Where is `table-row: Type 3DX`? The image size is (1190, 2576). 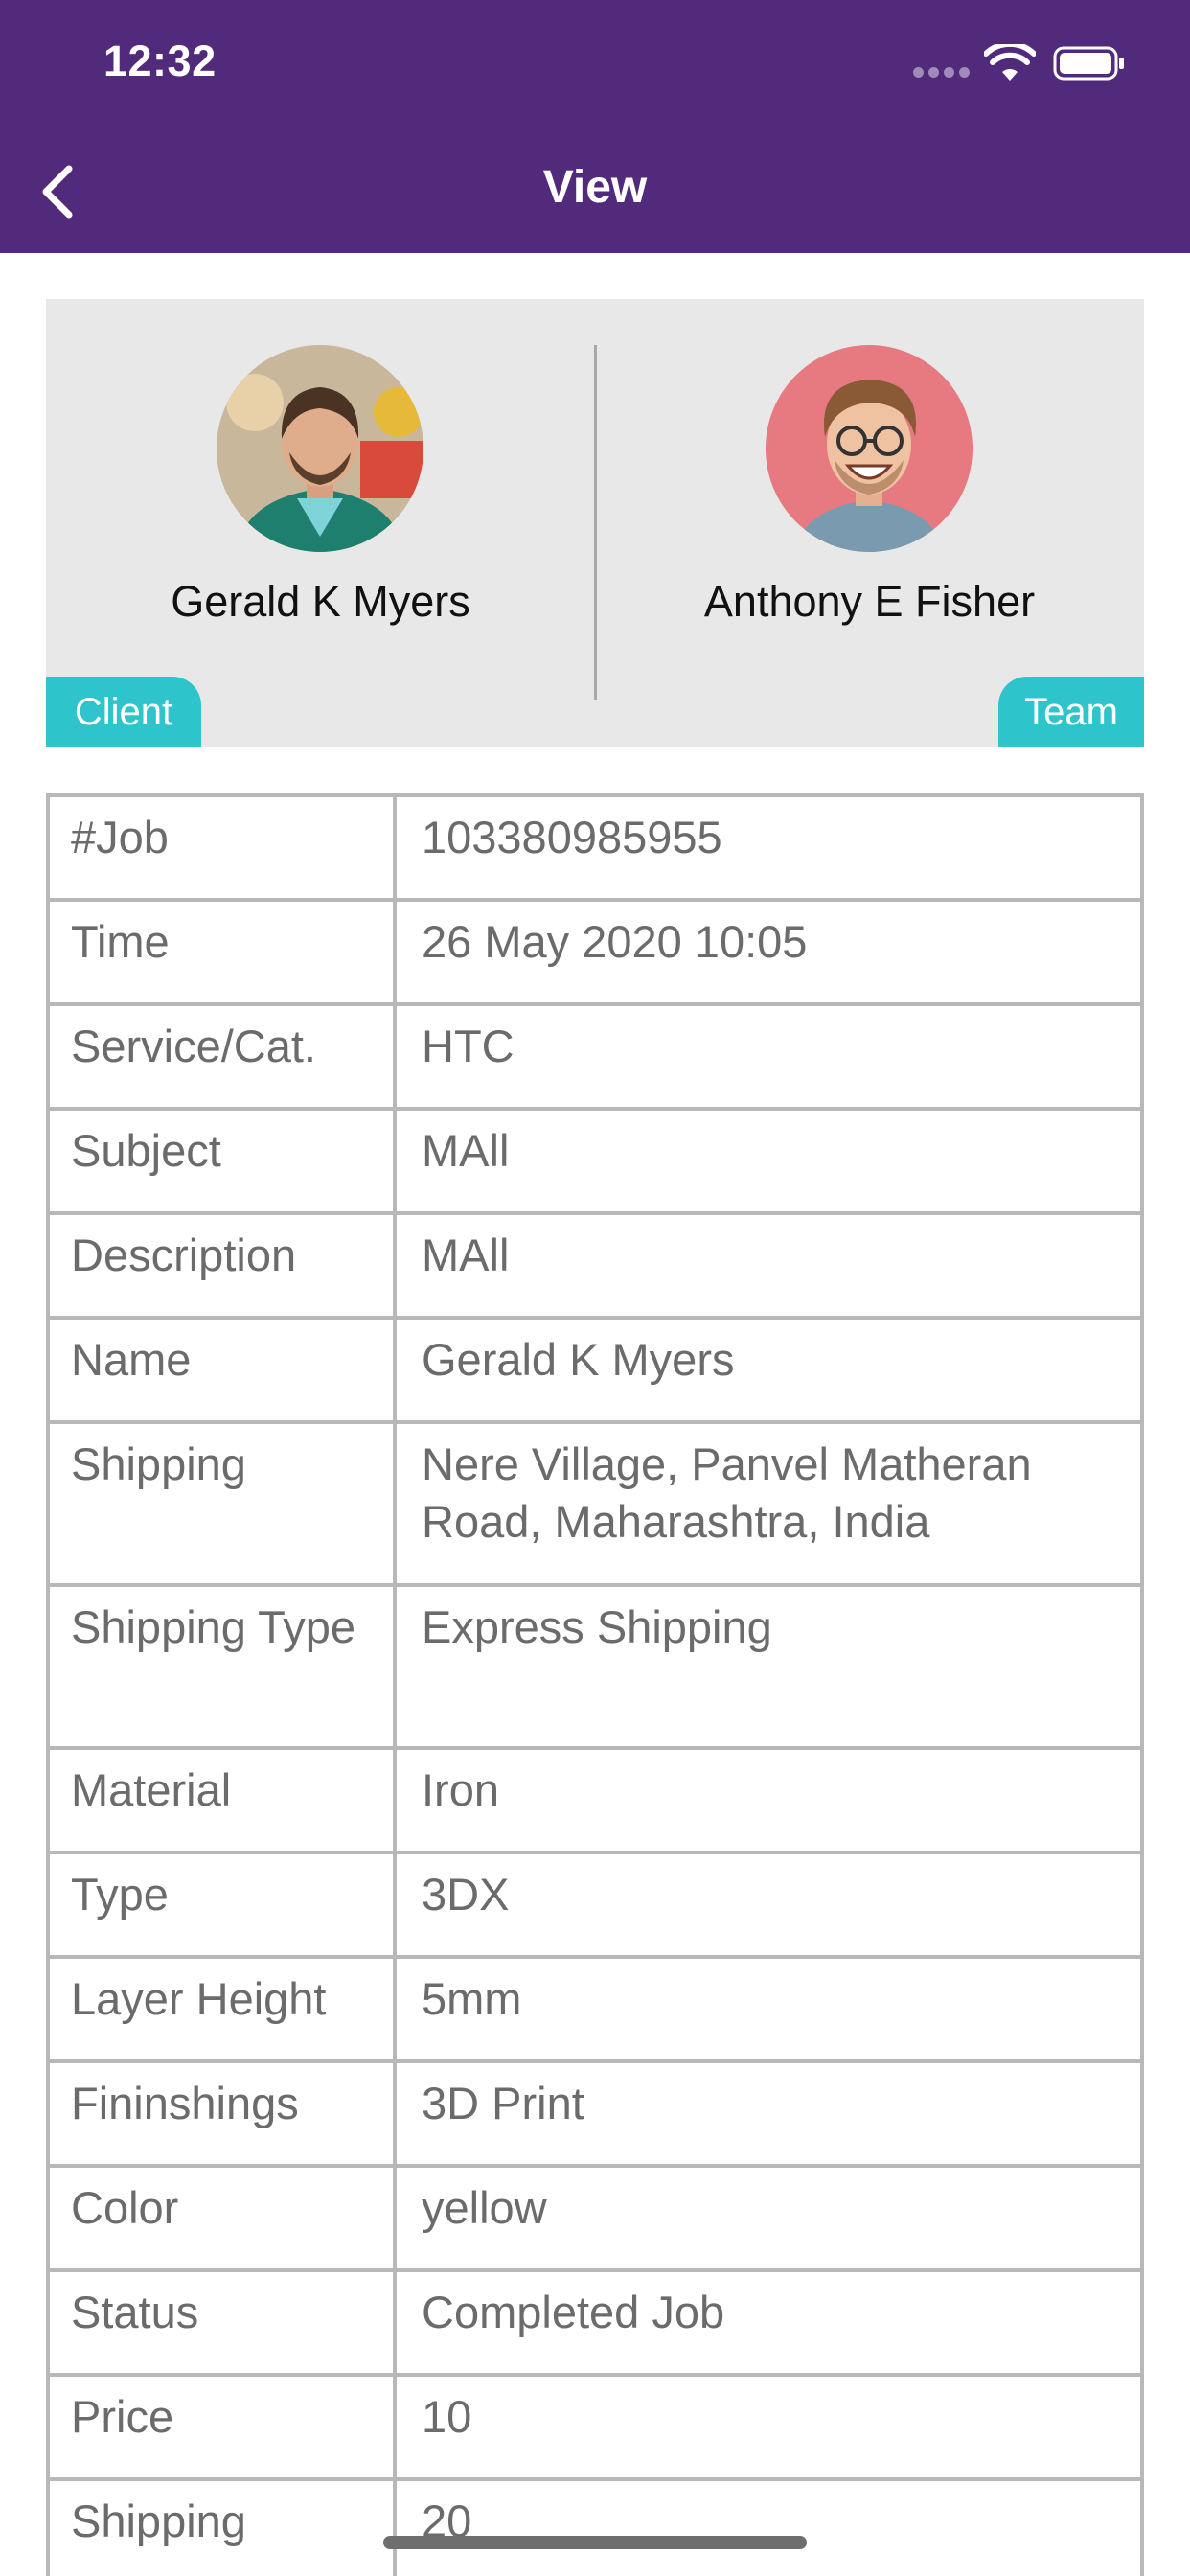 table-row: Type 3DX is located at coordinates (595, 1905).